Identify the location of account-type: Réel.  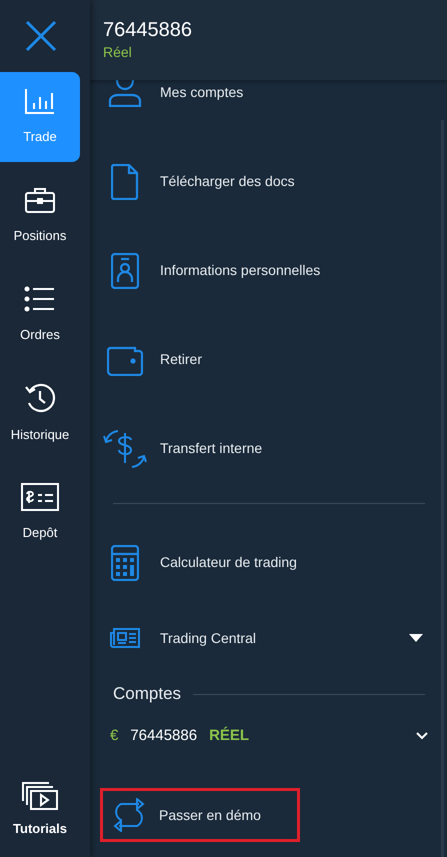
(118, 52).